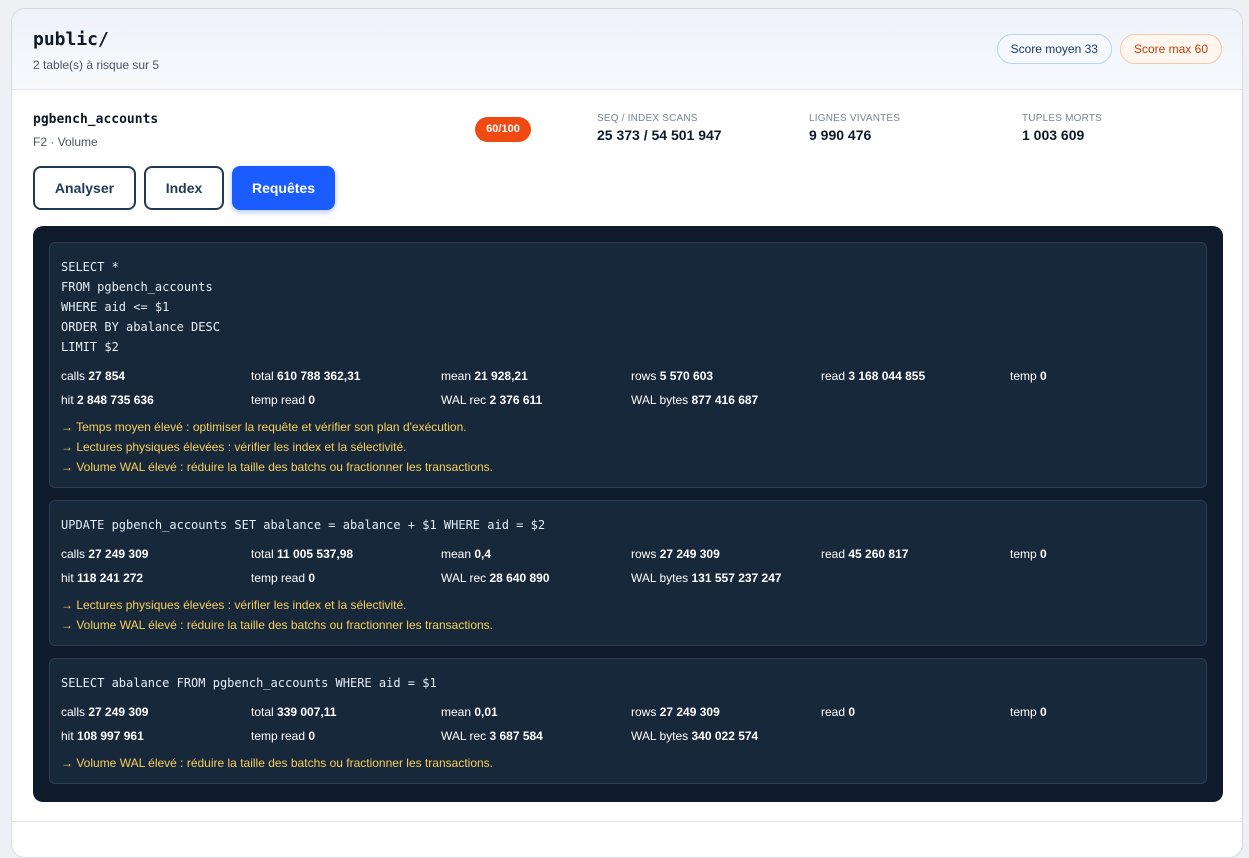 This screenshot has width=1249, height=858. What do you see at coordinates (65, 142) in the screenshot?
I see `table-subtitle: F2 · Volume` at bounding box center [65, 142].